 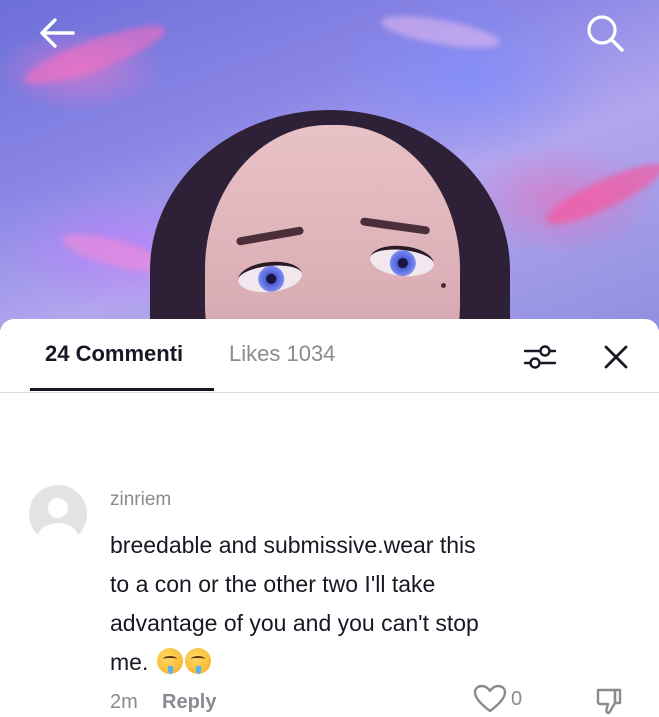 I want to click on close-icon, so click(x=616, y=357).